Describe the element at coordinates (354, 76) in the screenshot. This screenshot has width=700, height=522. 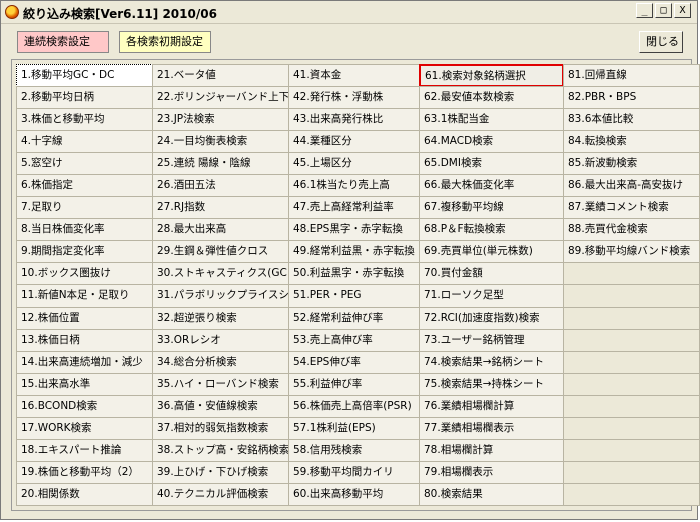
I see `search-option: 41.資本金` at that location.